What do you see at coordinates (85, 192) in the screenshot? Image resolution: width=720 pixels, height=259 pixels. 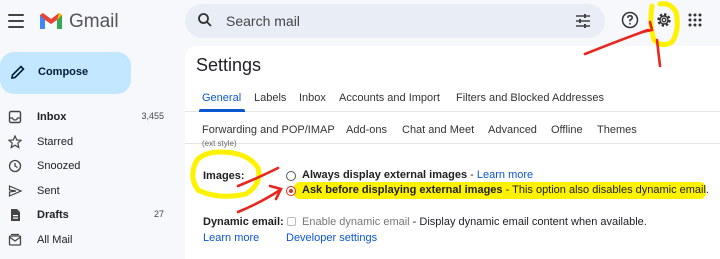 I see `sidebar-item-sent: Sent` at bounding box center [85, 192].